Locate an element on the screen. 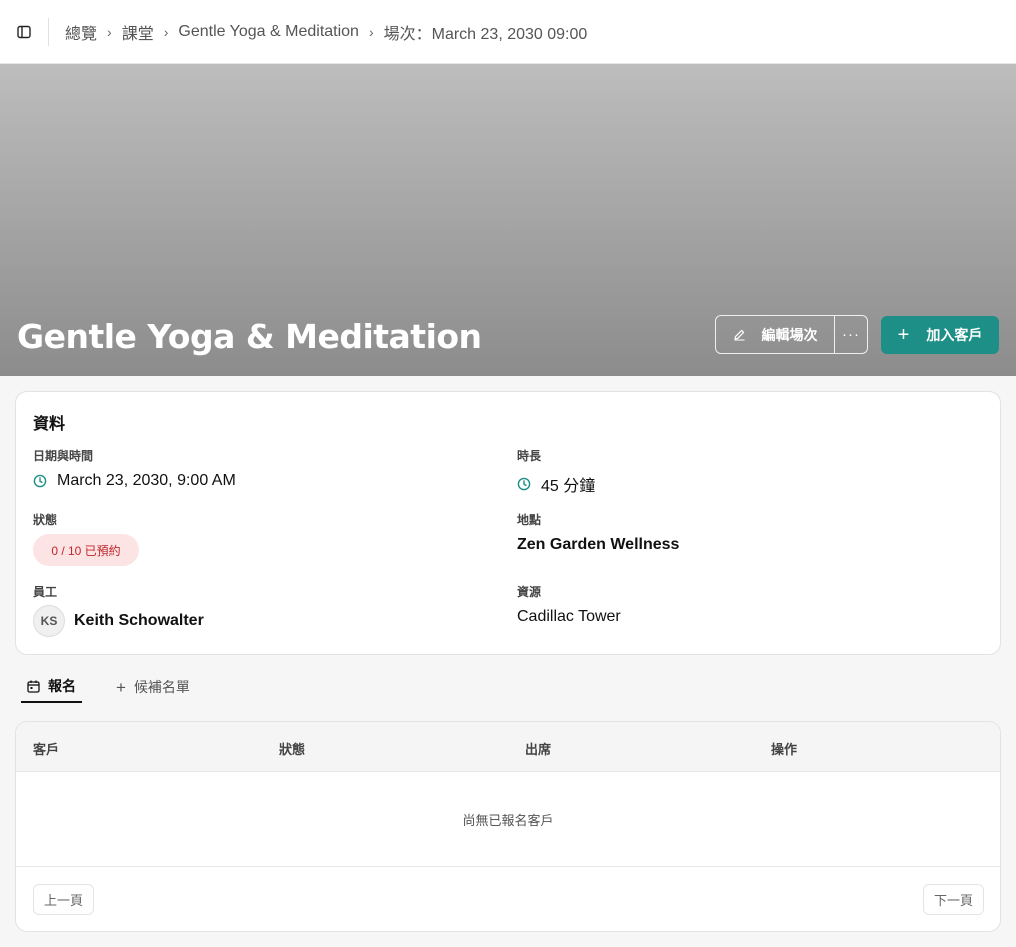 This screenshot has width=1016, height=947. column-header-status: 狀態 is located at coordinates (292, 749).